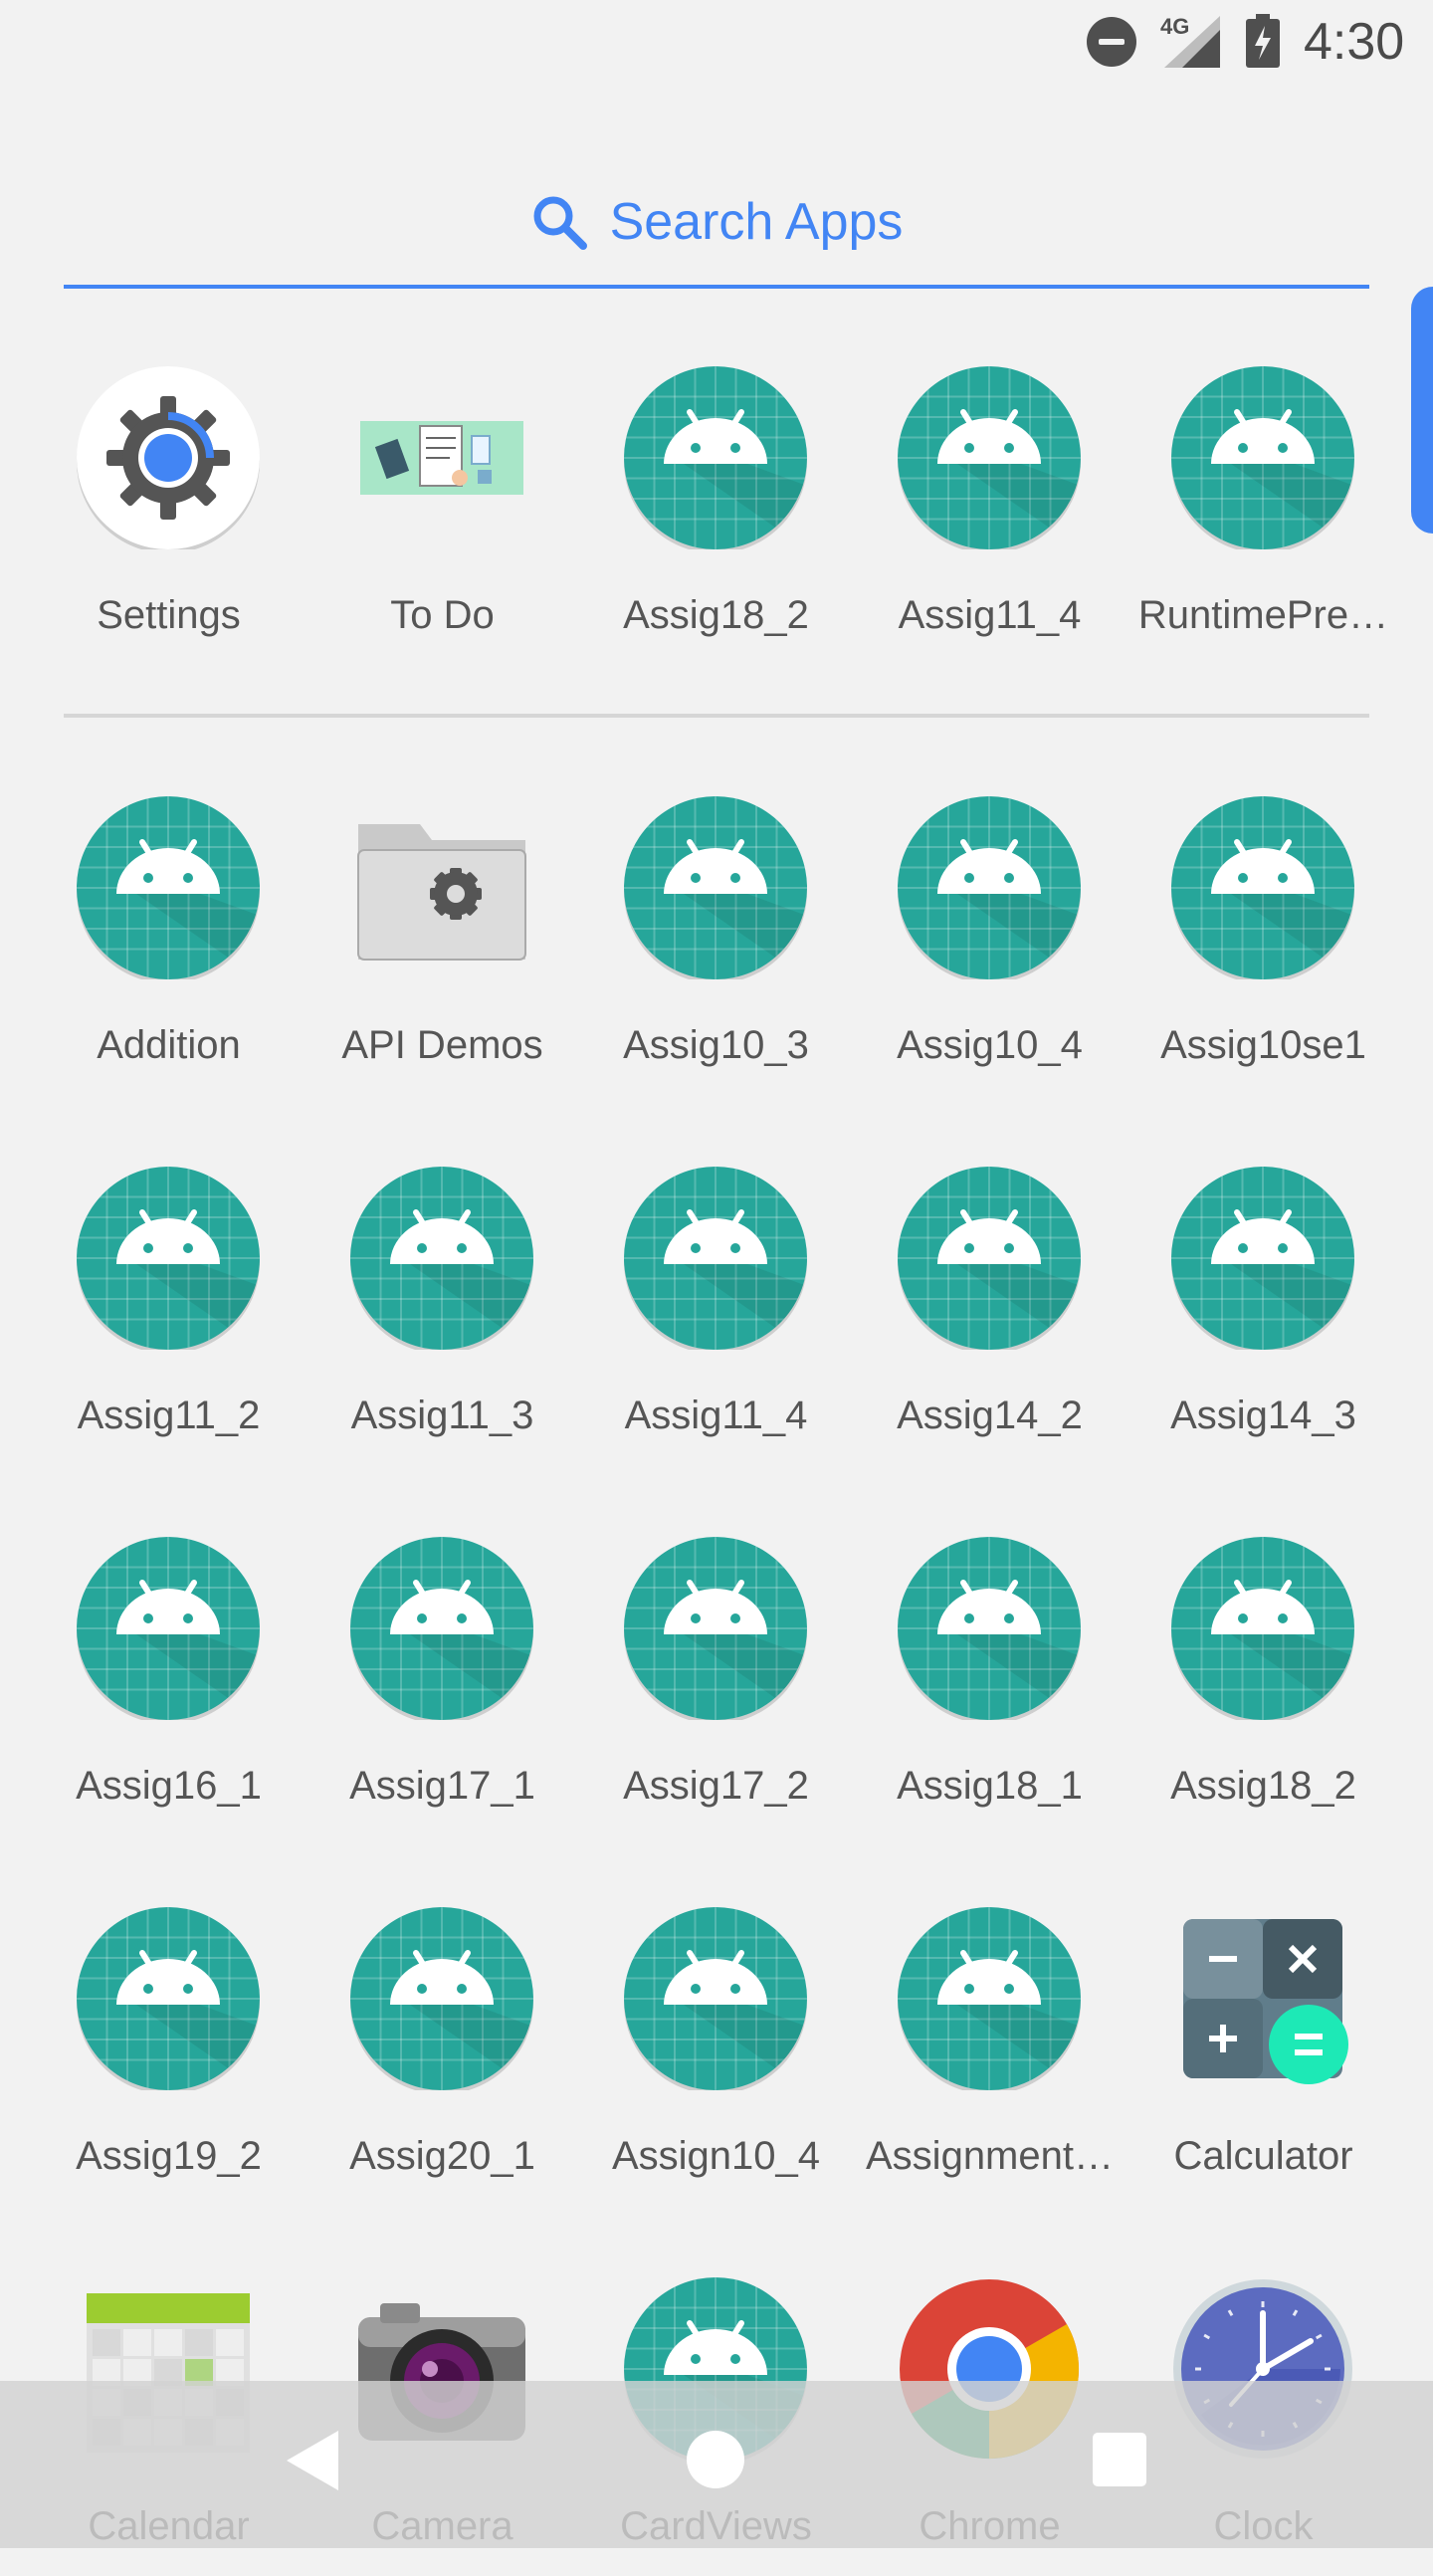 The image size is (1433, 2576). What do you see at coordinates (441, 887) in the screenshot?
I see `folder-gear-icon` at bounding box center [441, 887].